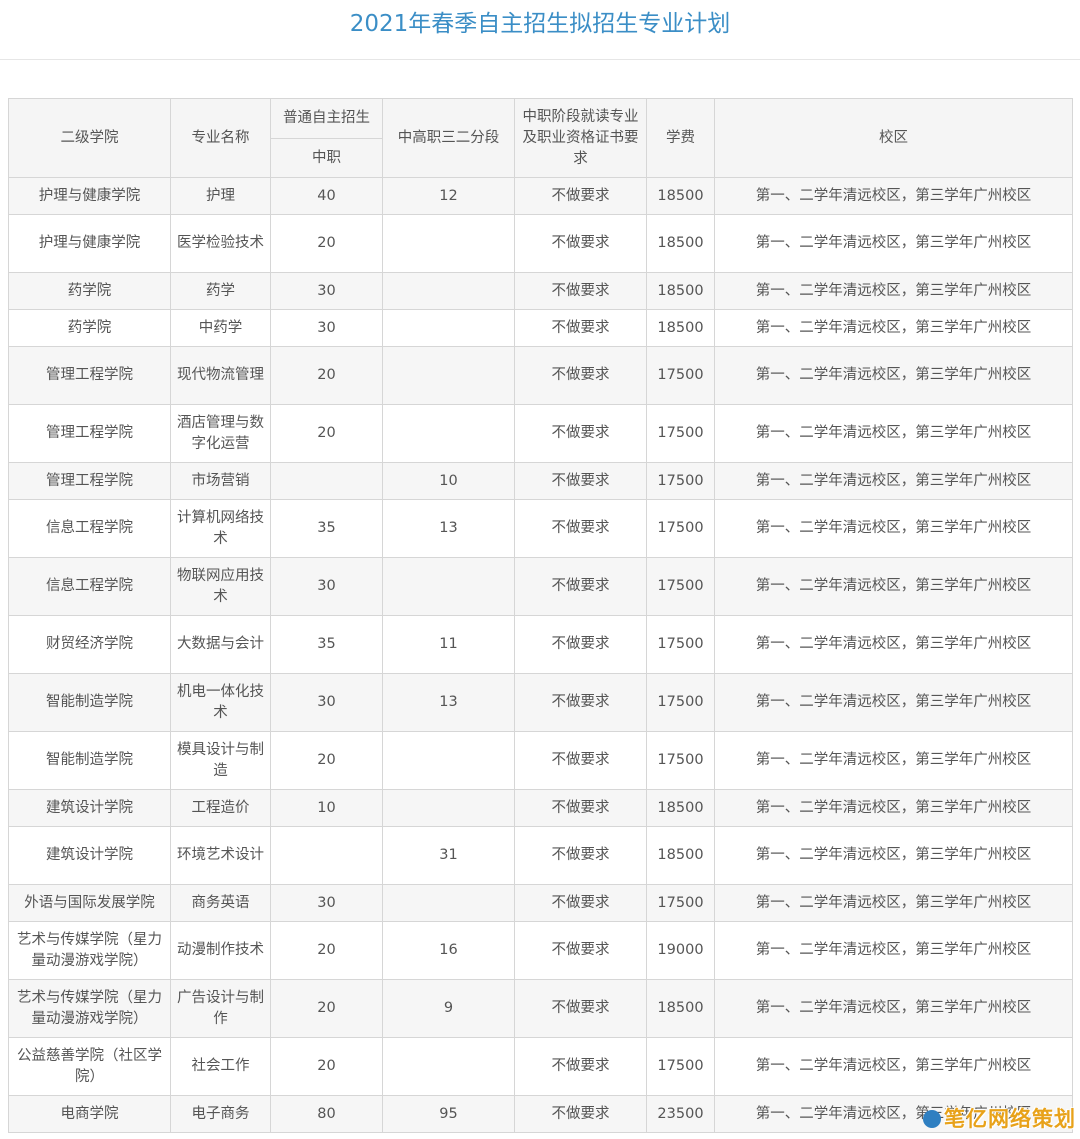 The height and width of the screenshot is (1139, 1080). What do you see at coordinates (540, 328) in the screenshot?
I see `table-row: 药学院 中药学 30 不做要求 18500 第一、二学年清远校区，第三学年广州校区` at bounding box center [540, 328].